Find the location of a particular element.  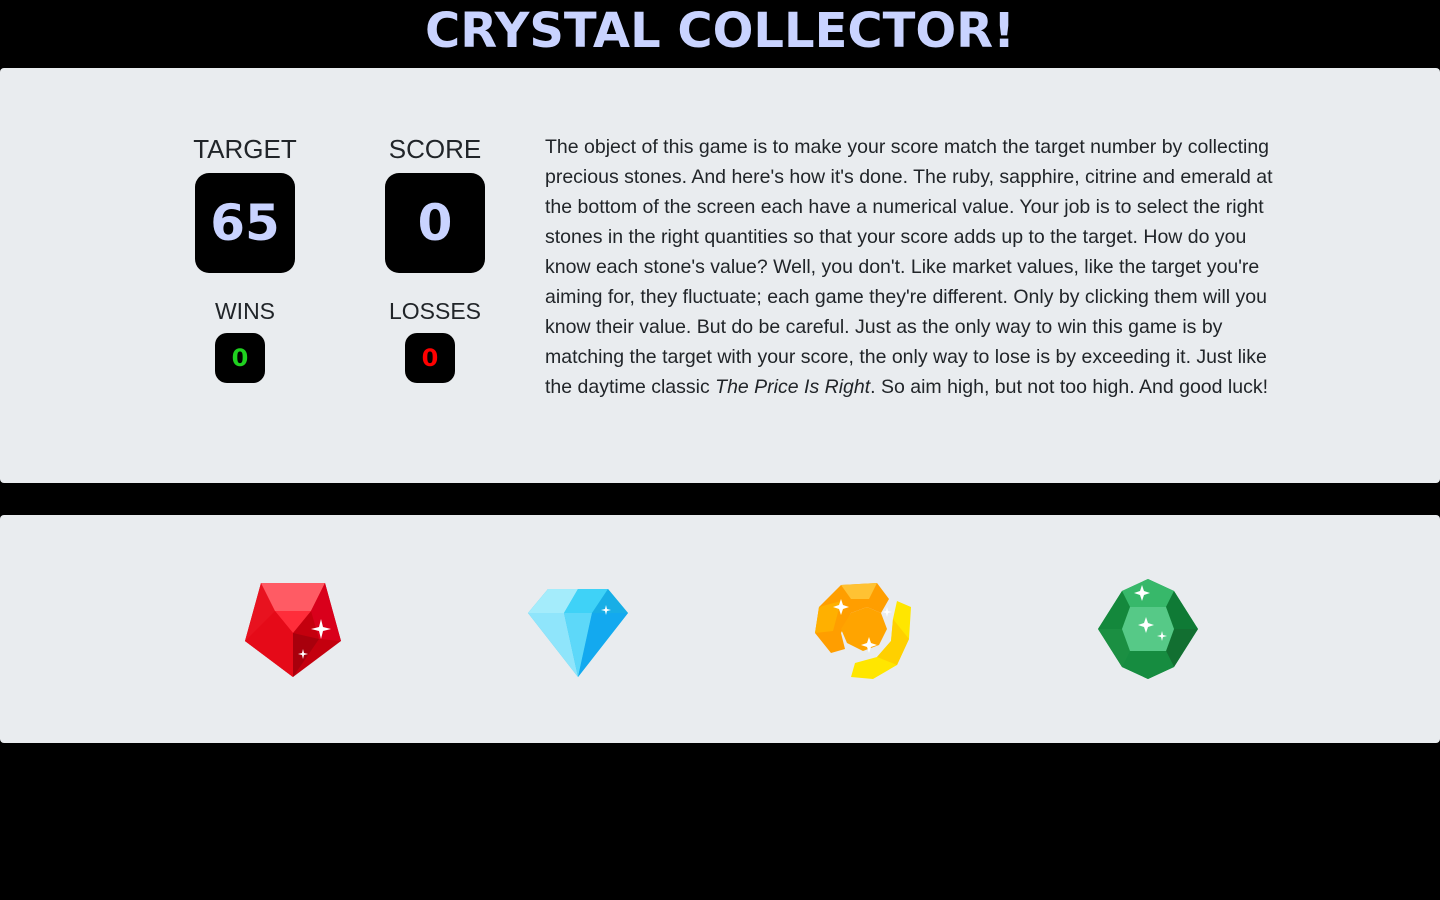

citrine-icon is located at coordinates (863, 631).